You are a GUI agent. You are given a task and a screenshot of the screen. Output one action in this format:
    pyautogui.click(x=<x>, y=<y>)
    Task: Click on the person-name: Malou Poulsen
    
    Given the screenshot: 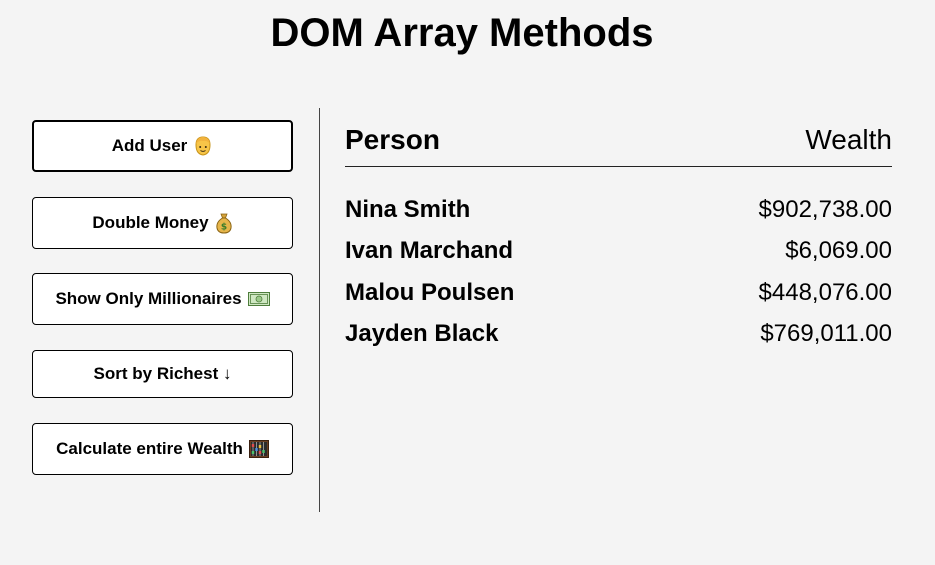 What is the action you would take?
    pyautogui.click(x=430, y=292)
    